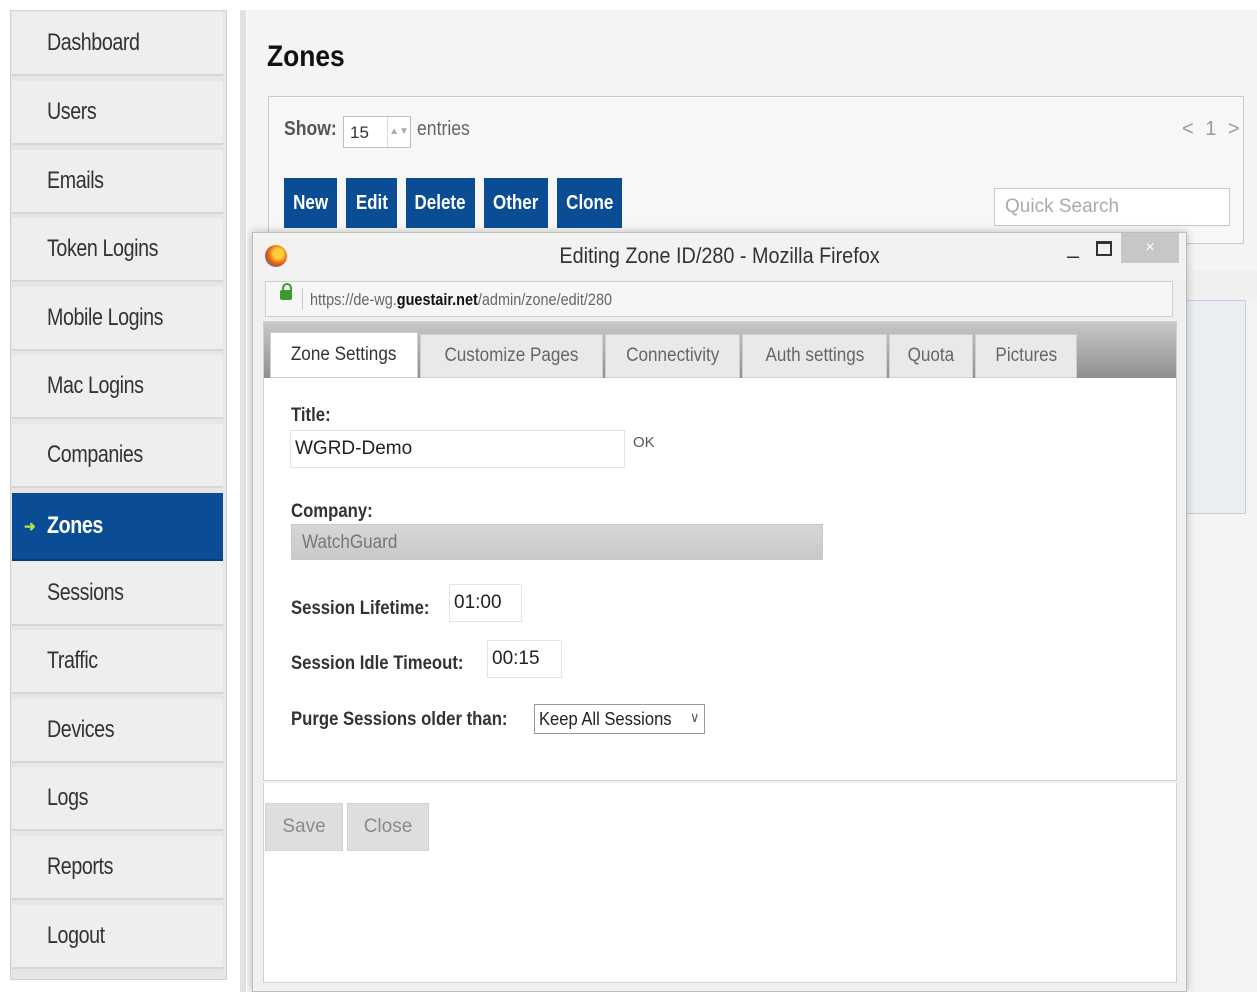 This screenshot has width=1257, height=992. Describe the element at coordinates (117, 937) in the screenshot. I see `sidebar-item-logout: Logout` at that location.